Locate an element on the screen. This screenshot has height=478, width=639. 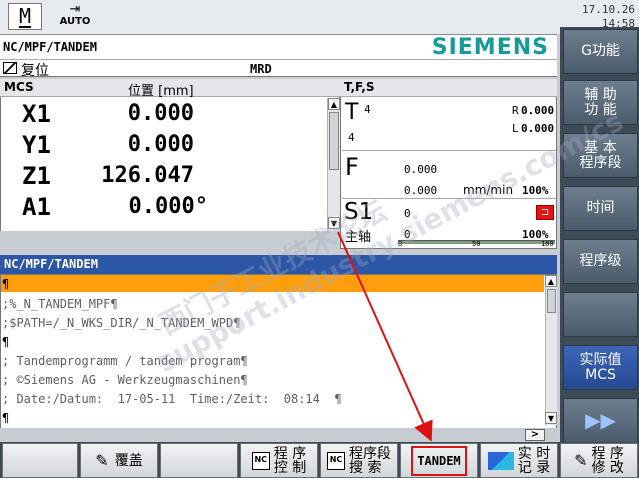
axis-z1-name: Z1 is located at coordinates (36, 176).